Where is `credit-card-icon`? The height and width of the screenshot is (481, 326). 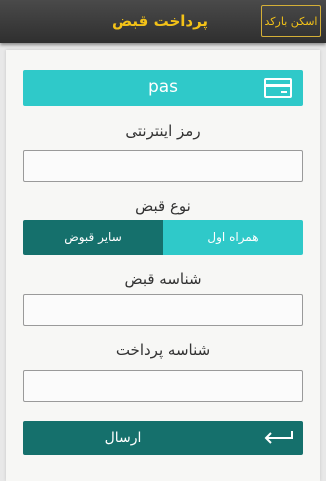
credit-card-icon is located at coordinates (278, 88).